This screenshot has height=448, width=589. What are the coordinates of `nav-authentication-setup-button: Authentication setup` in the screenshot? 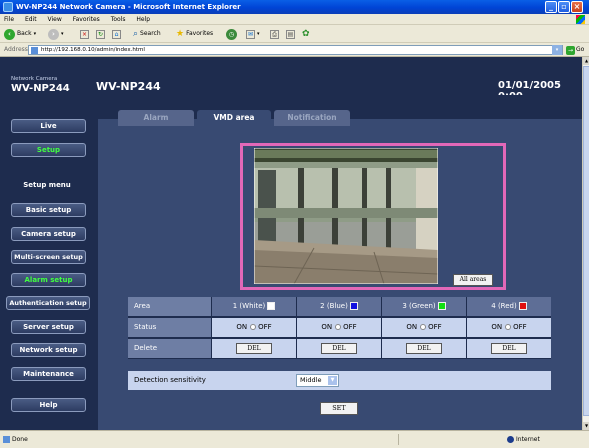 It's located at (48, 303).